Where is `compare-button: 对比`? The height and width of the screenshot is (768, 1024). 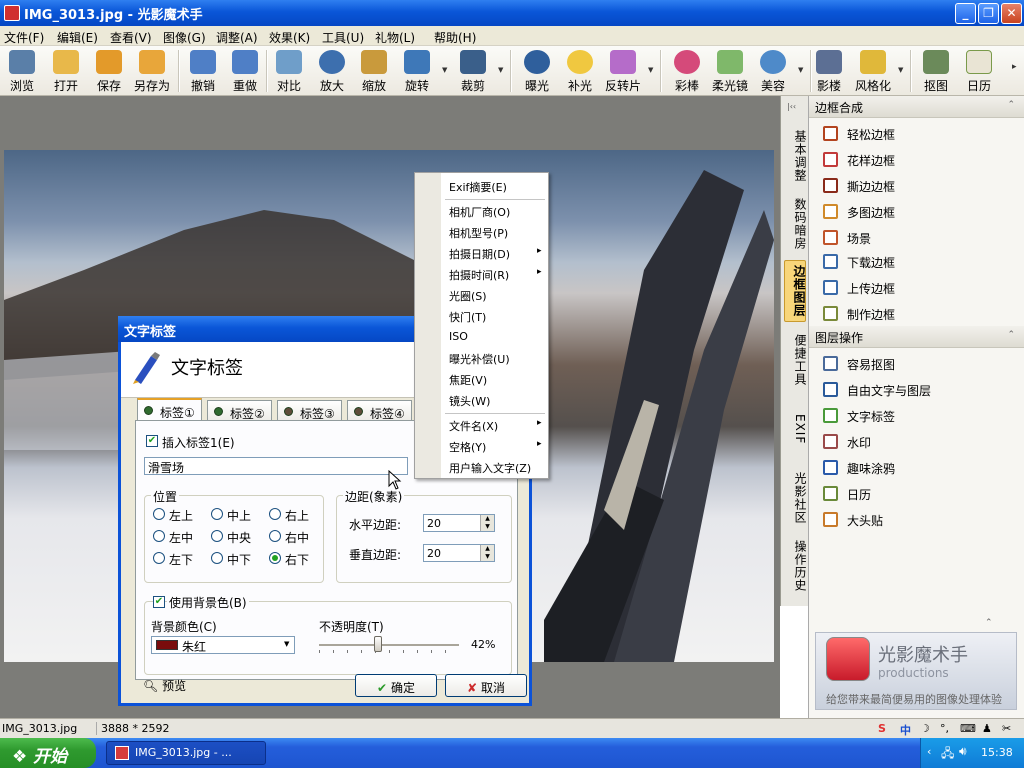 compare-button: 对比 is located at coordinates (289, 71).